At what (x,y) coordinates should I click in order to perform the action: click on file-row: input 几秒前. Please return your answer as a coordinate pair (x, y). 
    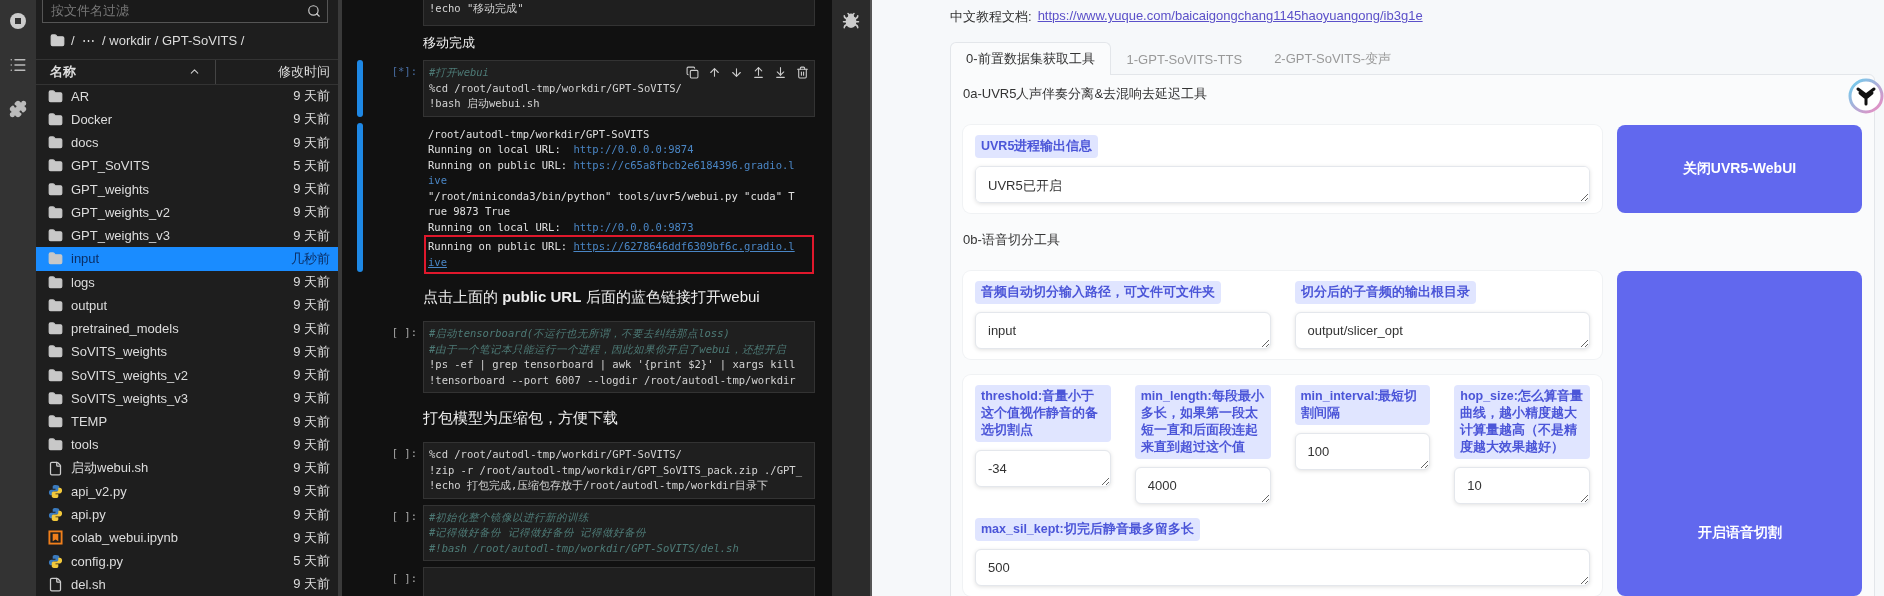
    Looking at the image, I should click on (187, 259).